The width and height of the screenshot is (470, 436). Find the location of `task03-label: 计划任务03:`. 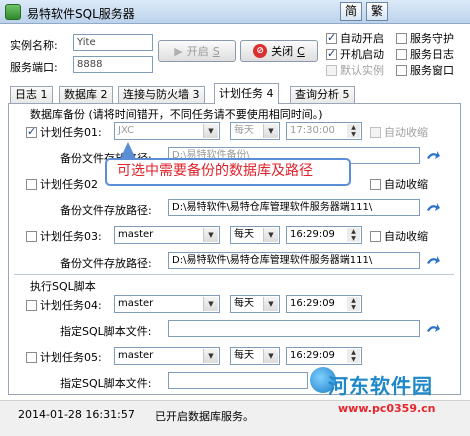

task03-label: 计划任务03: is located at coordinates (71, 236).